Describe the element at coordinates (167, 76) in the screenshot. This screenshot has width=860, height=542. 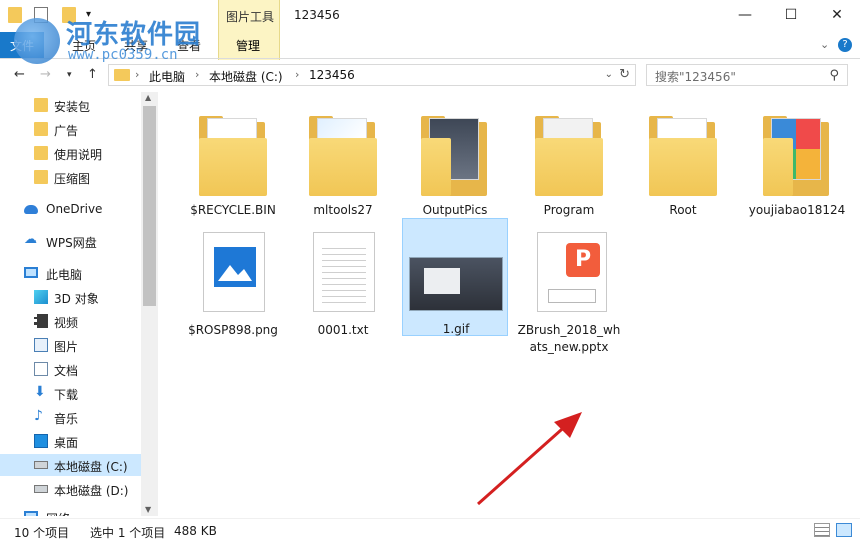
I see `breadcrumb-this-pc: 此电脑` at that location.